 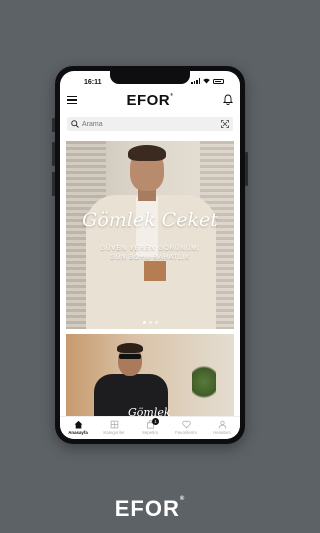 I want to click on tab-favorites: Favorilerim, so click(x=186, y=428).